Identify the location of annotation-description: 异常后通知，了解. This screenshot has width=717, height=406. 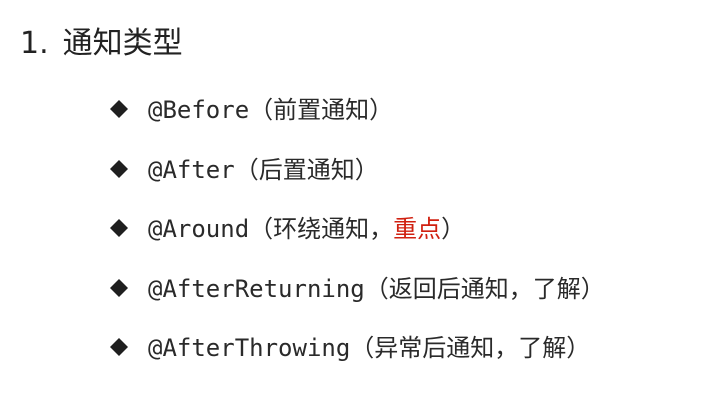
(470, 348).